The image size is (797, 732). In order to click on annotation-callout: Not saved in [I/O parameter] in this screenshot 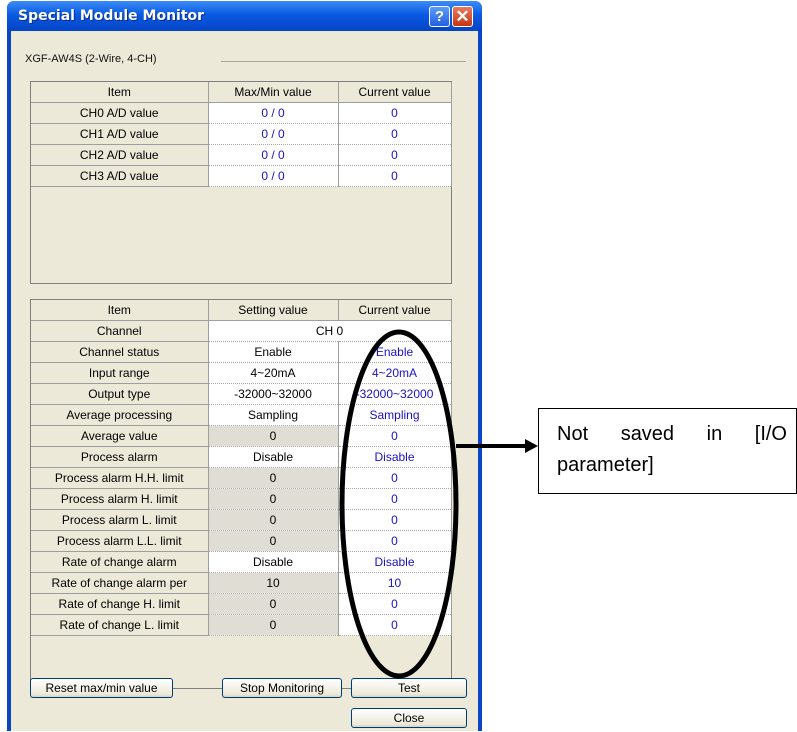, I will do `click(667, 451)`.